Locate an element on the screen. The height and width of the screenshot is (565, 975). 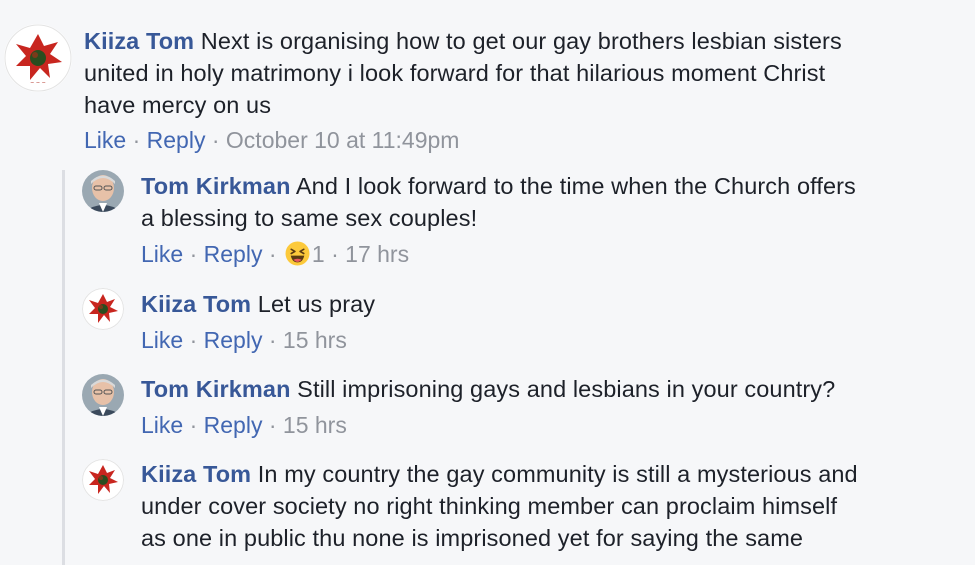
comment-body: Kiiza Tom Let us pray is located at coordinates (551, 304).